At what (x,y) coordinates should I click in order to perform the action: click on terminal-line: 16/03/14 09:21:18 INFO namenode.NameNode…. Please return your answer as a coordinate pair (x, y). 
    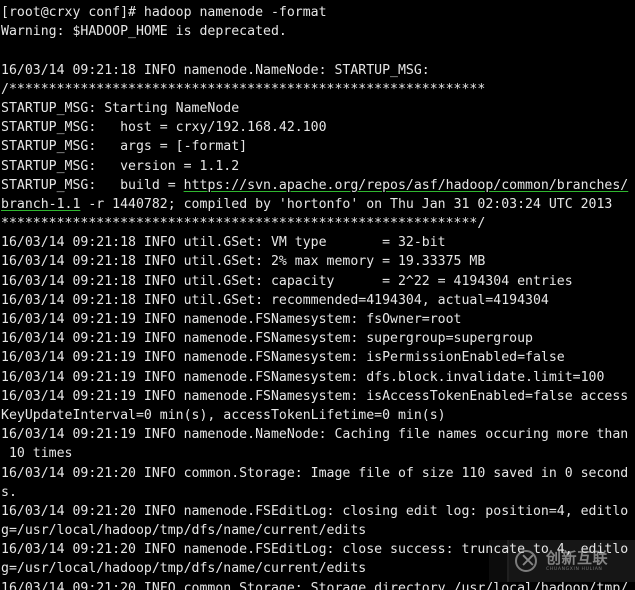
    Looking at the image, I should click on (215, 70).